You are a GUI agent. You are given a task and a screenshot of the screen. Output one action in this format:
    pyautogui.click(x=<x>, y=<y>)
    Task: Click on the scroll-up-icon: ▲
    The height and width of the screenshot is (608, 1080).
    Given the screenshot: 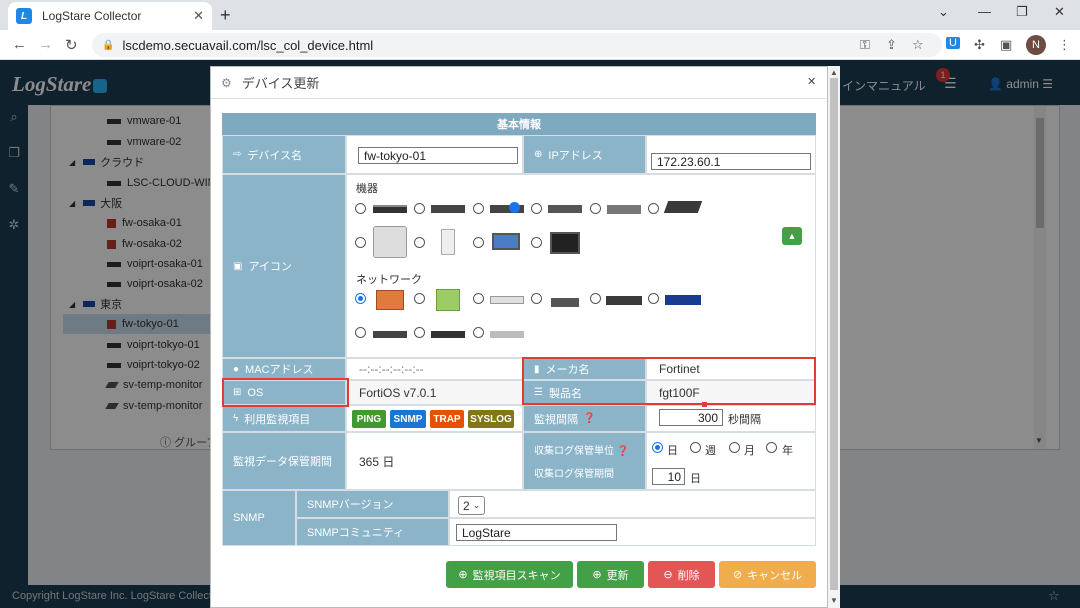 What is the action you would take?
    pyautogui.click(x=834, y=72)
    